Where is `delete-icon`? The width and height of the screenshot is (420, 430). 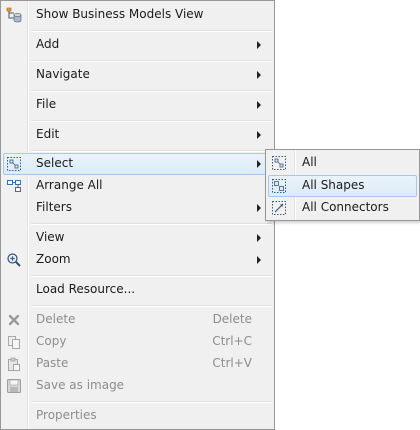
delete-icon is located at coordinates (14, 320).